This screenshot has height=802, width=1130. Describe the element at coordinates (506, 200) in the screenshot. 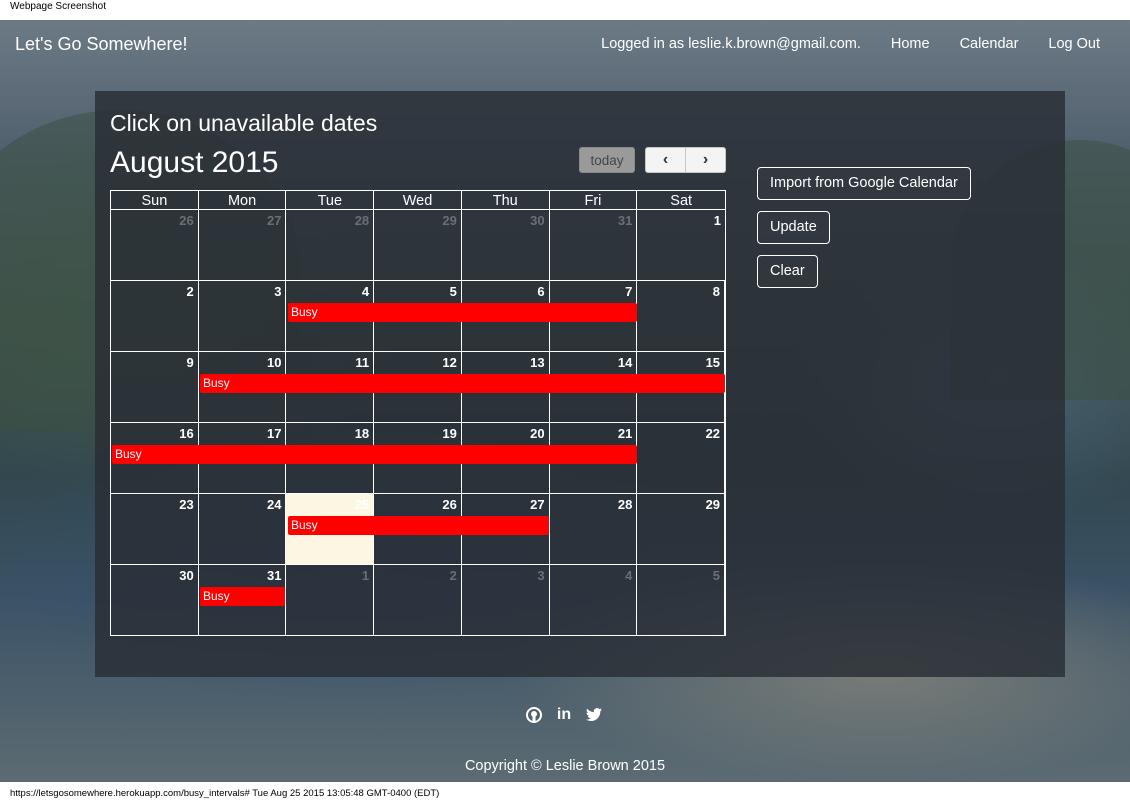

I see `weekday-label: Thu` at that location.